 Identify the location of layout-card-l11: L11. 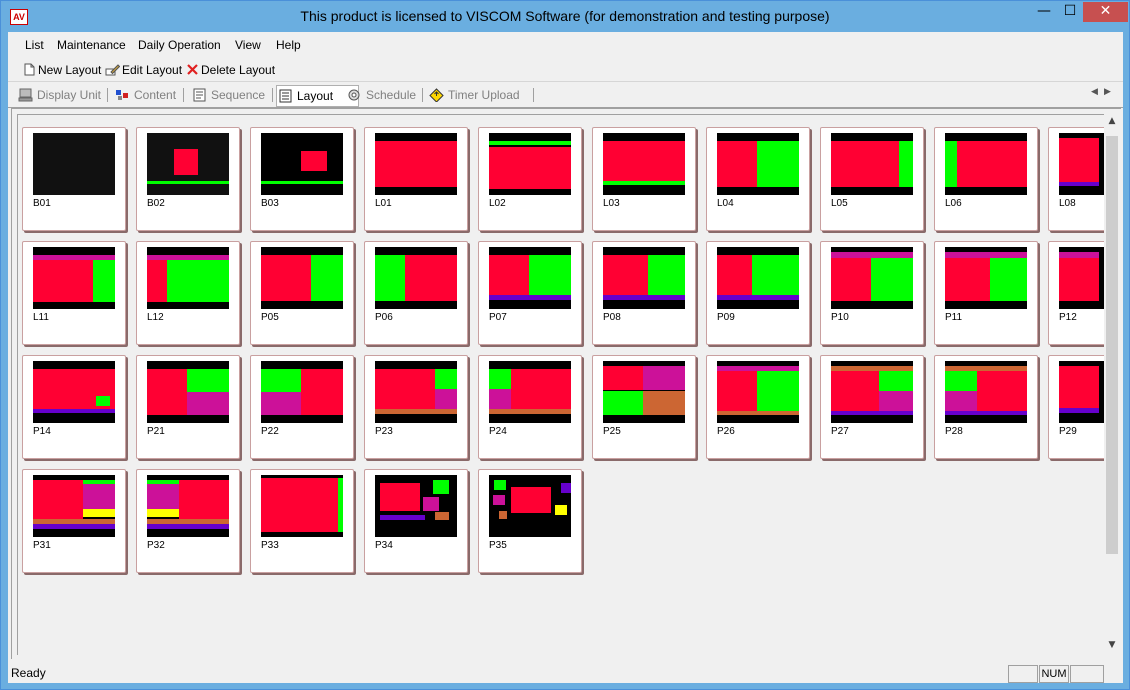
(74, 293).